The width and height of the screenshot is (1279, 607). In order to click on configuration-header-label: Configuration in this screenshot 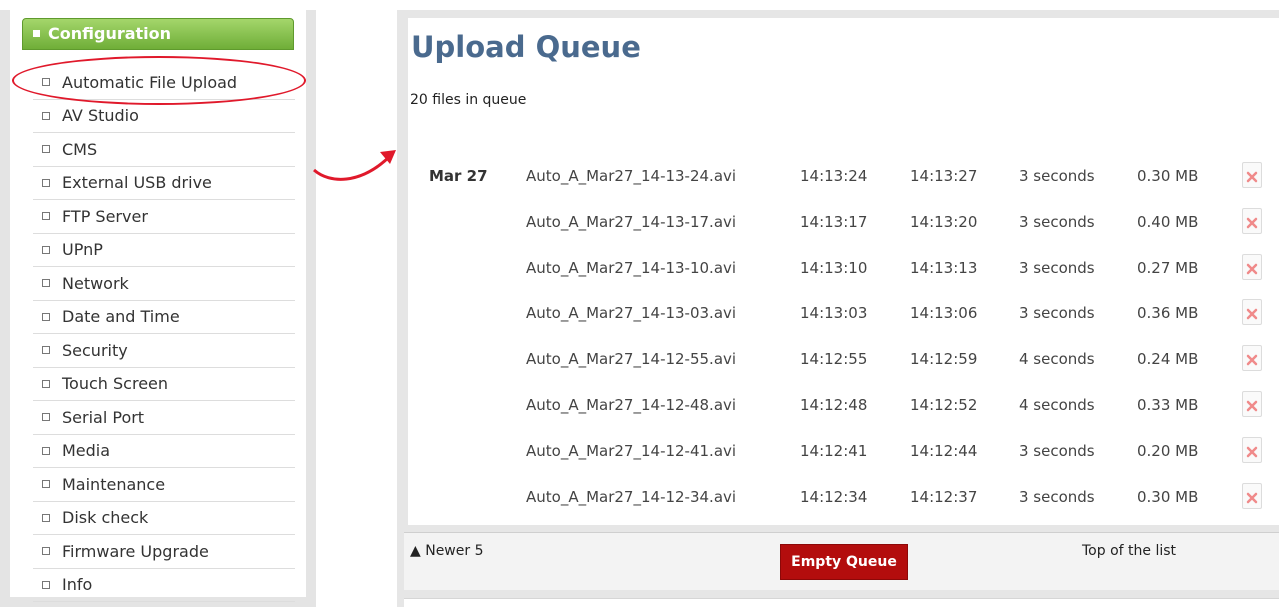, I will do `click(110, 33)`.